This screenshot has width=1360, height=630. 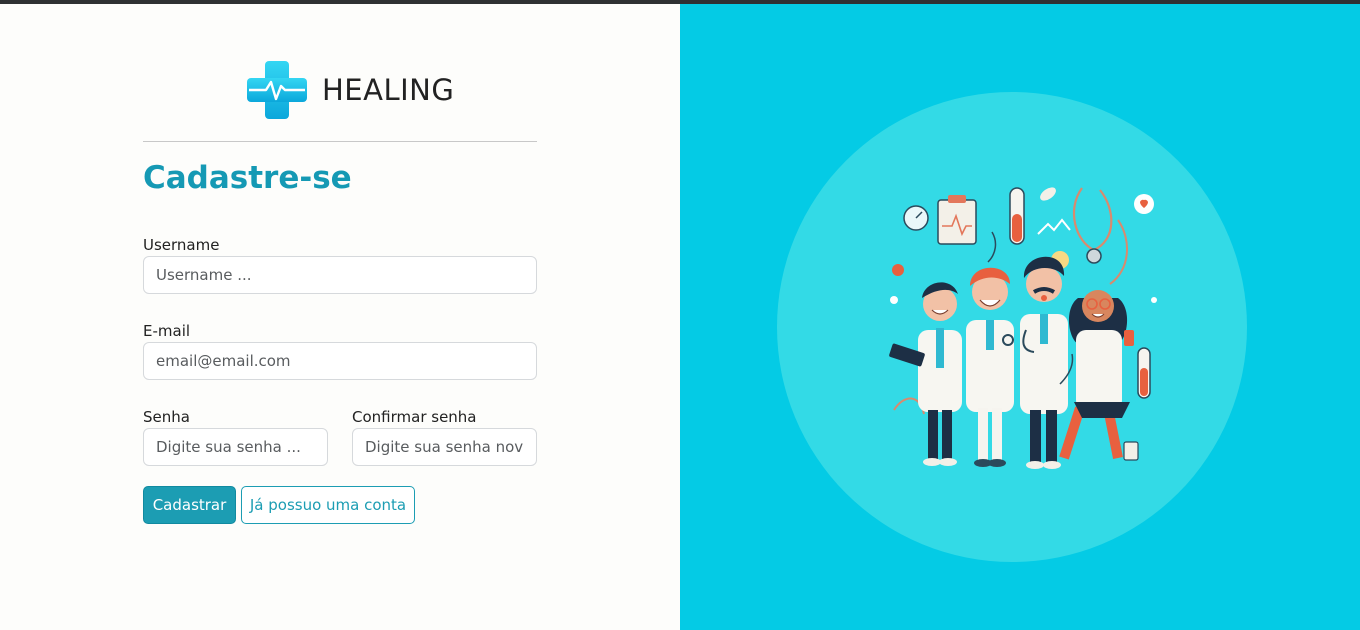 What do you see at coordinates (167, 331) in the screenshot?
I see `email-label: E-mail` at bounding box center [167, 331].